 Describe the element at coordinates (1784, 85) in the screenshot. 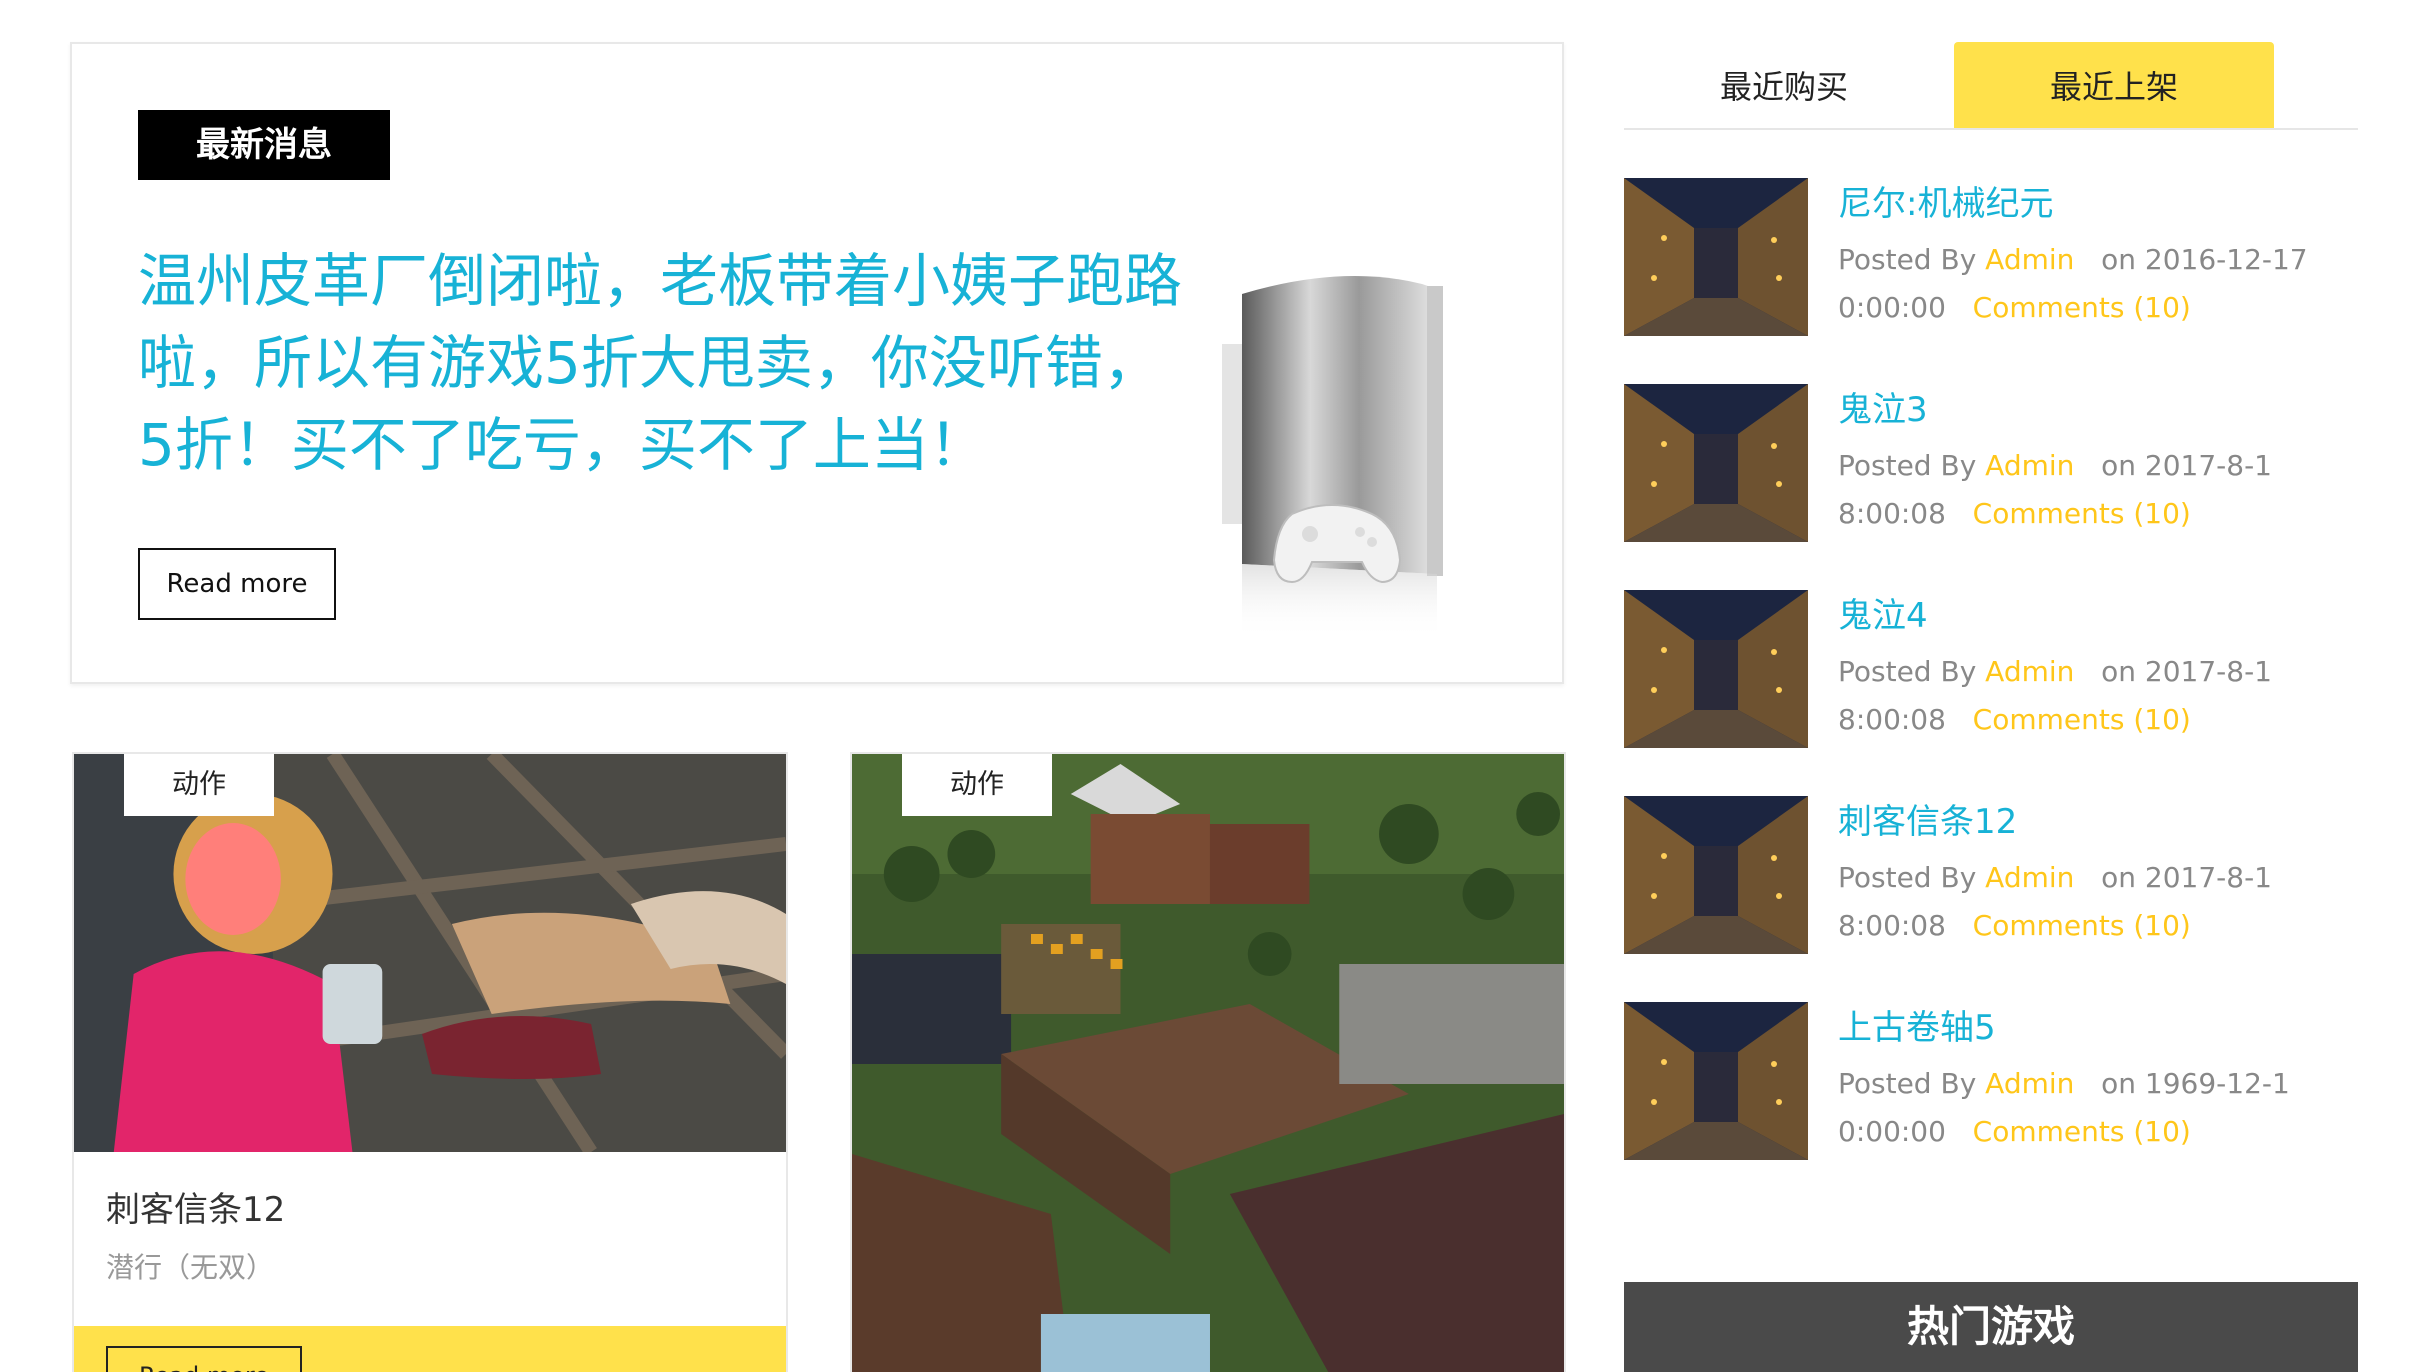

I see `tab-recent-purchases: 最近购买` at that location.